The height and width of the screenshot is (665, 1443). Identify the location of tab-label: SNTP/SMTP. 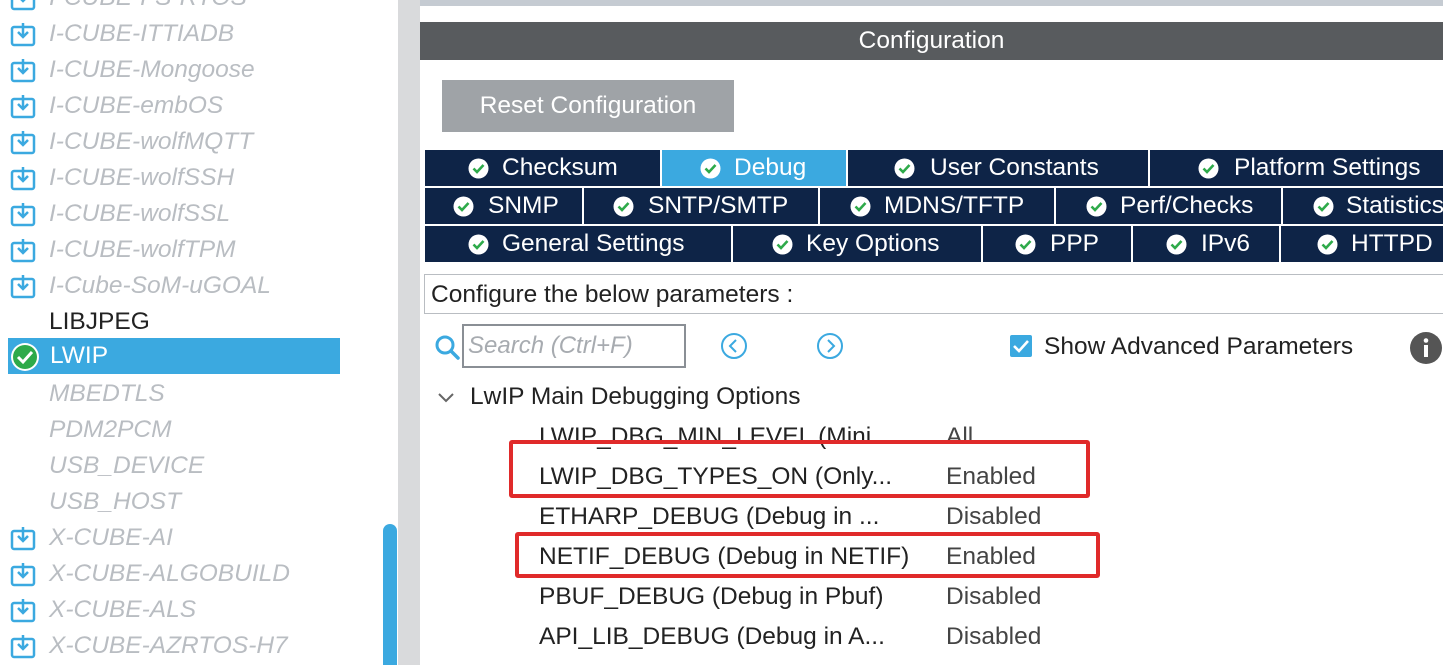
(718, 205).